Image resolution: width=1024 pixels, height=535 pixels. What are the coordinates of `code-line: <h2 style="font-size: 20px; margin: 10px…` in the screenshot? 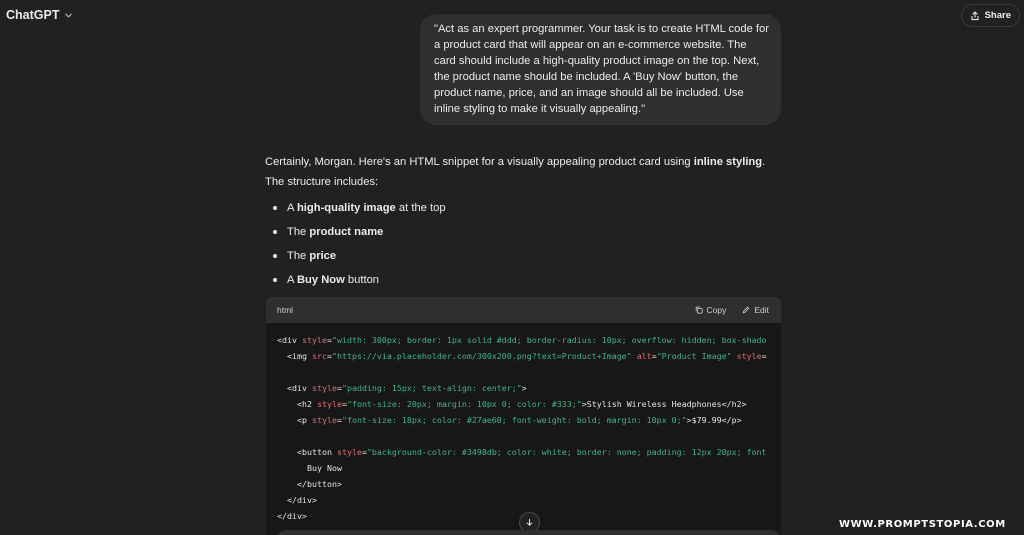 It's located at (529, 404).